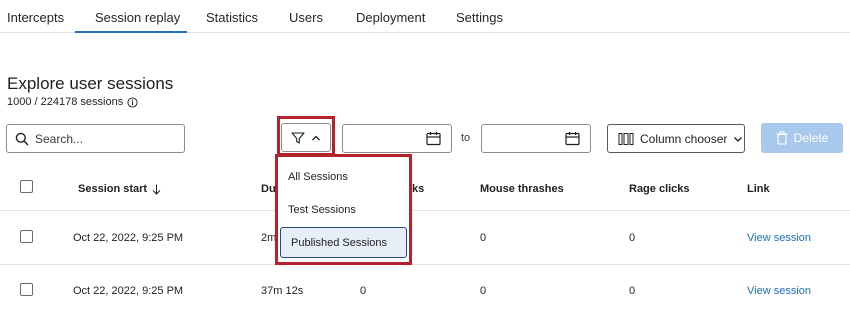 The height and width of the screenshot is (315, 850). What do you see at coordinates (132, 102) in the screenshot?
I see `info-icon` at bounding box center [132, 102].